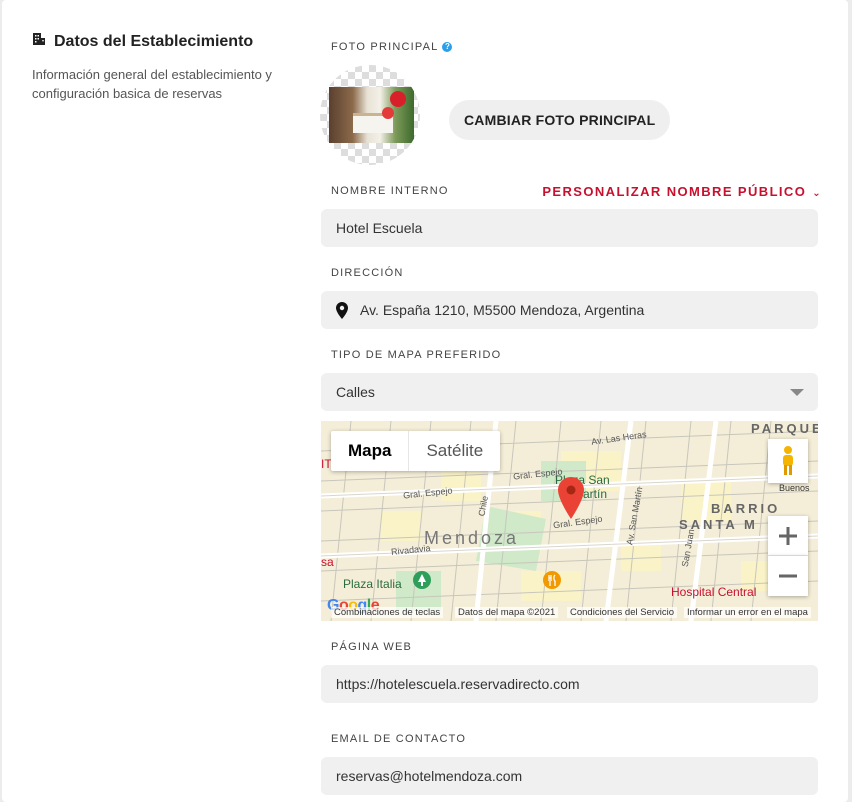 This screenshot has height=802, width=852. I want to click on map-type-map-button: Mapa, so click(370, 451).